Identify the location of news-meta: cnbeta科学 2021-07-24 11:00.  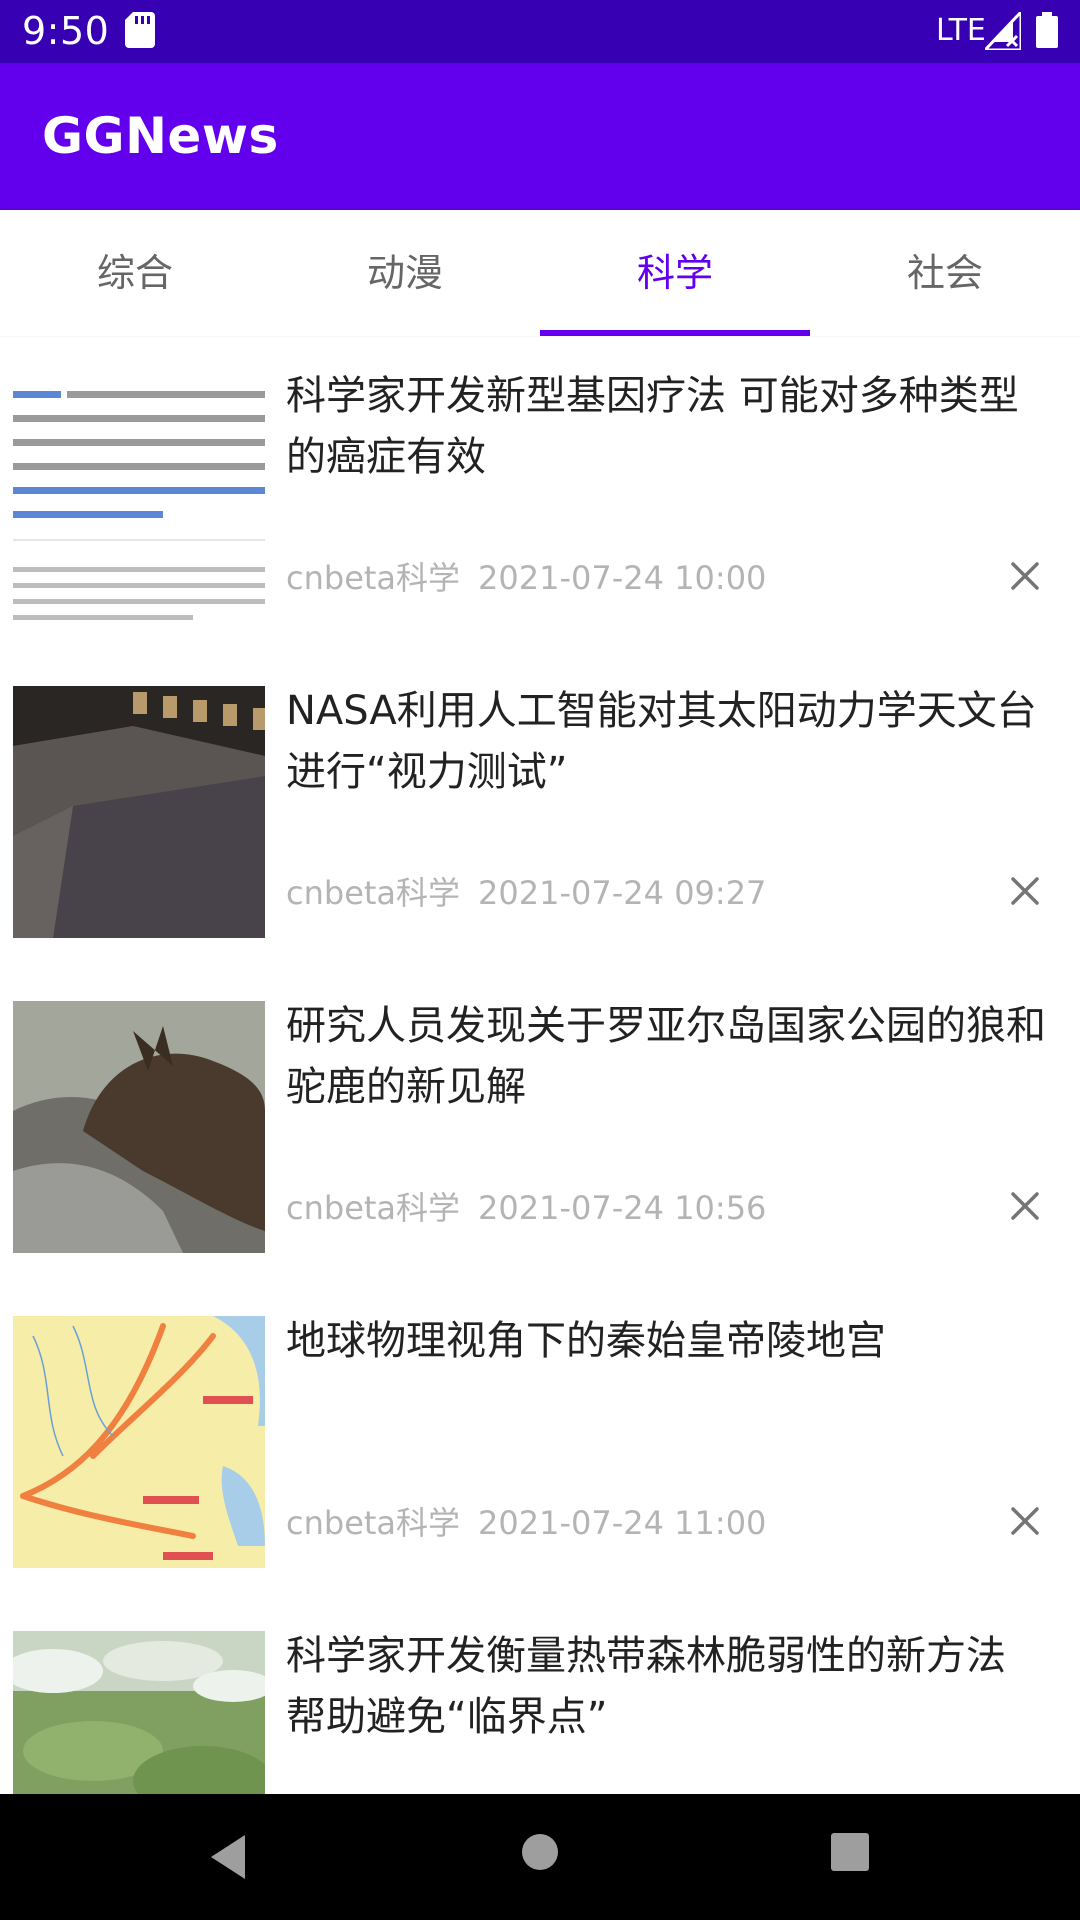
(526, 1523).